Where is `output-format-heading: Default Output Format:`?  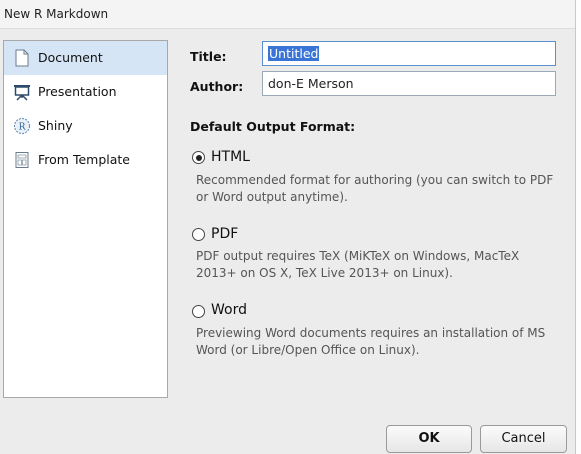
output-format-heading: Default Output Format: is located at coordinates (273, 126).